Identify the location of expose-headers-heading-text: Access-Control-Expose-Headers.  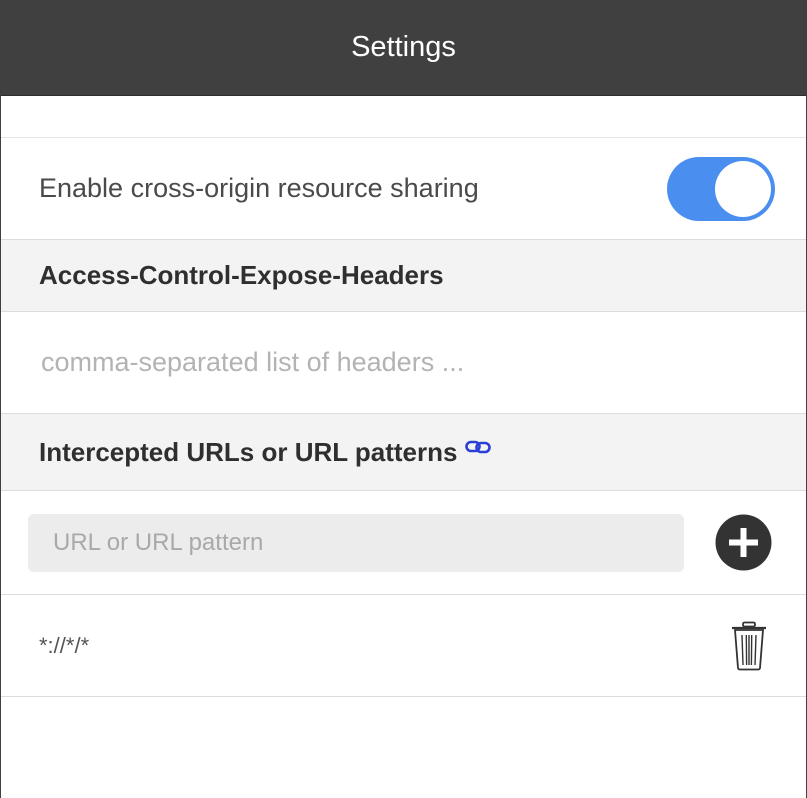
(241, 275).